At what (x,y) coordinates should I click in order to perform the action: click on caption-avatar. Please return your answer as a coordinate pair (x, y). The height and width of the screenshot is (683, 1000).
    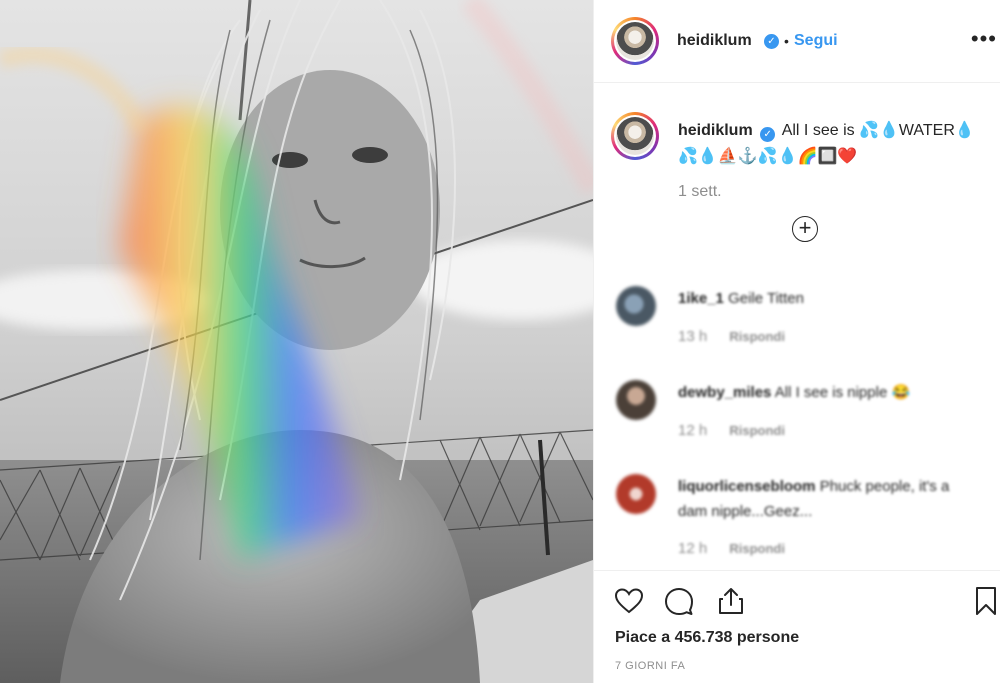
    Looking at the image, I should click on (635, 136).